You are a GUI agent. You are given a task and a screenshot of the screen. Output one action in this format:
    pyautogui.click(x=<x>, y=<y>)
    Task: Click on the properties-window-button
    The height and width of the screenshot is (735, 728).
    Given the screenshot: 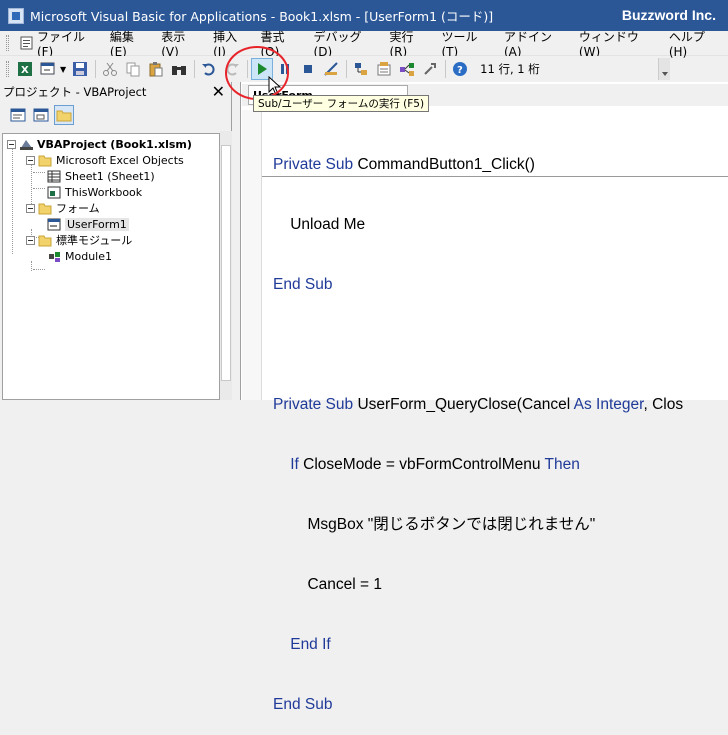 What is the action you would take?
    pyautogui.click(x=384, y=69)
    